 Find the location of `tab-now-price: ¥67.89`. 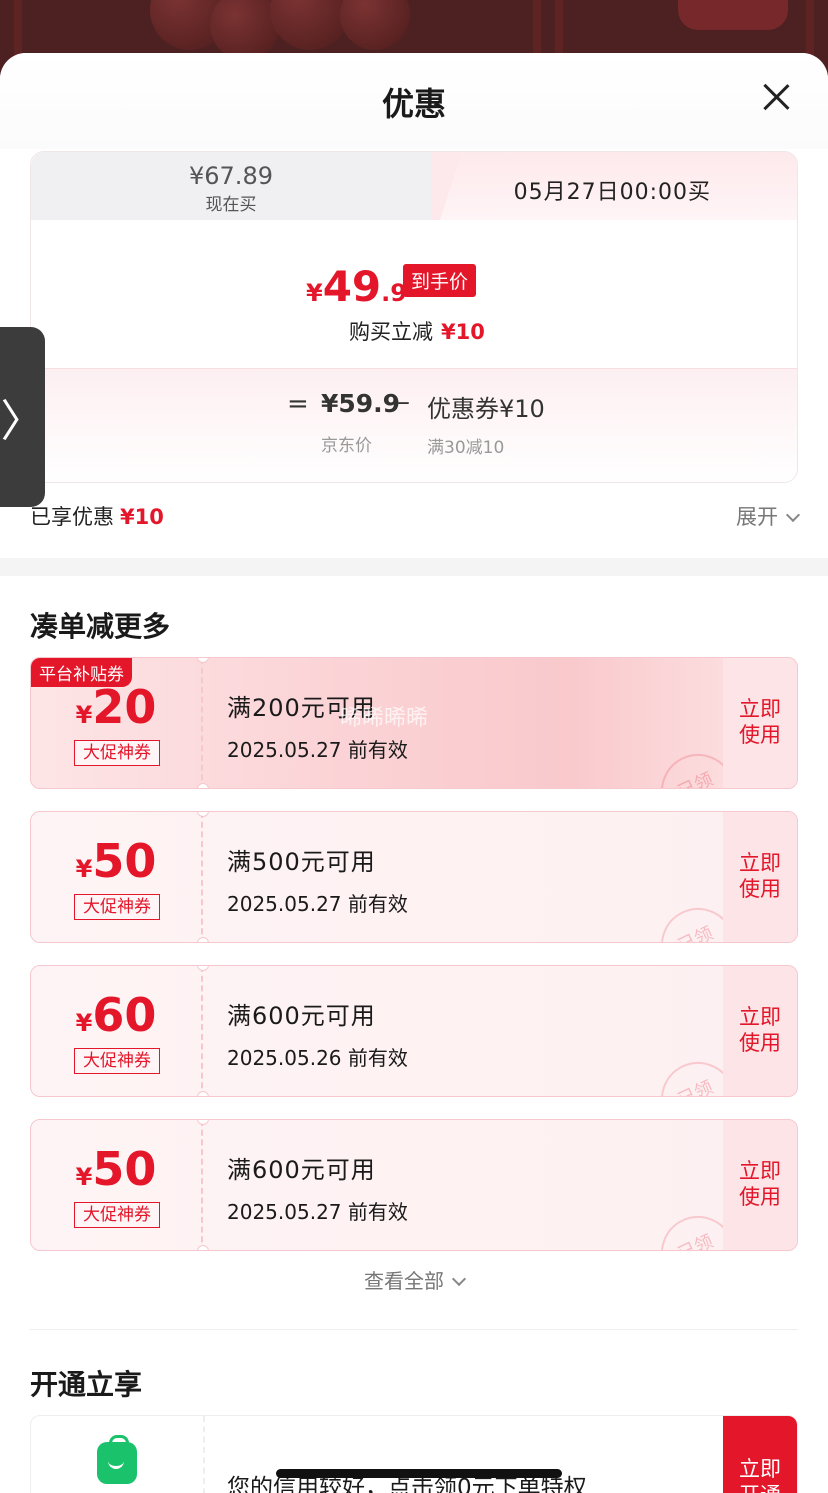

tab-now-price: ¥67.89 is located at coordinates (231, 176).